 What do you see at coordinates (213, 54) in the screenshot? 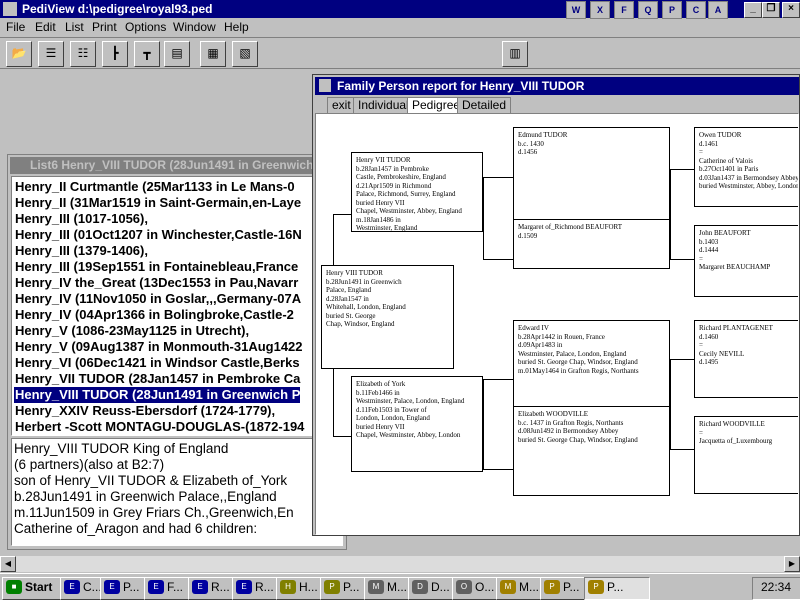
I see `family-group-icon: ▦` at bounding box center [213, 54].